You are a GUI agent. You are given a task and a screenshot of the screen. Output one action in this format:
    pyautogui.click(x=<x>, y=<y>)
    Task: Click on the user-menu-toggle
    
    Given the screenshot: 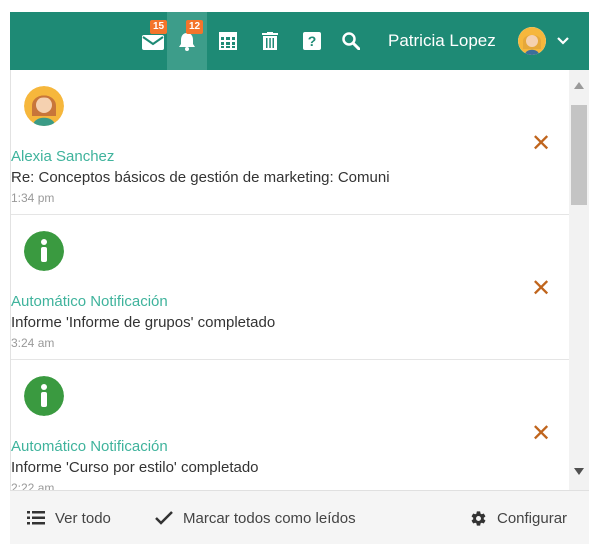 What is the action you would take?
    pyautogui.click(x=563, y=41)
    